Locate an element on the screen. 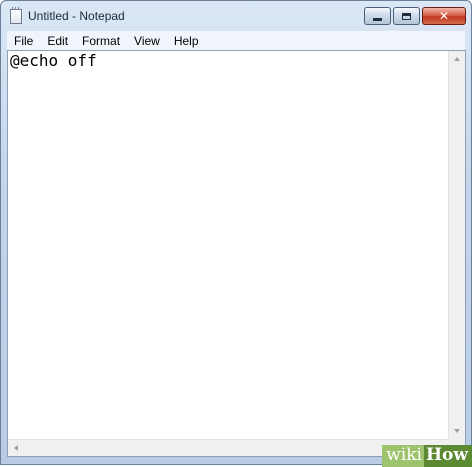 This screenshot has height=467, width=474. maximize-icon is located at coordinates (406, 16).